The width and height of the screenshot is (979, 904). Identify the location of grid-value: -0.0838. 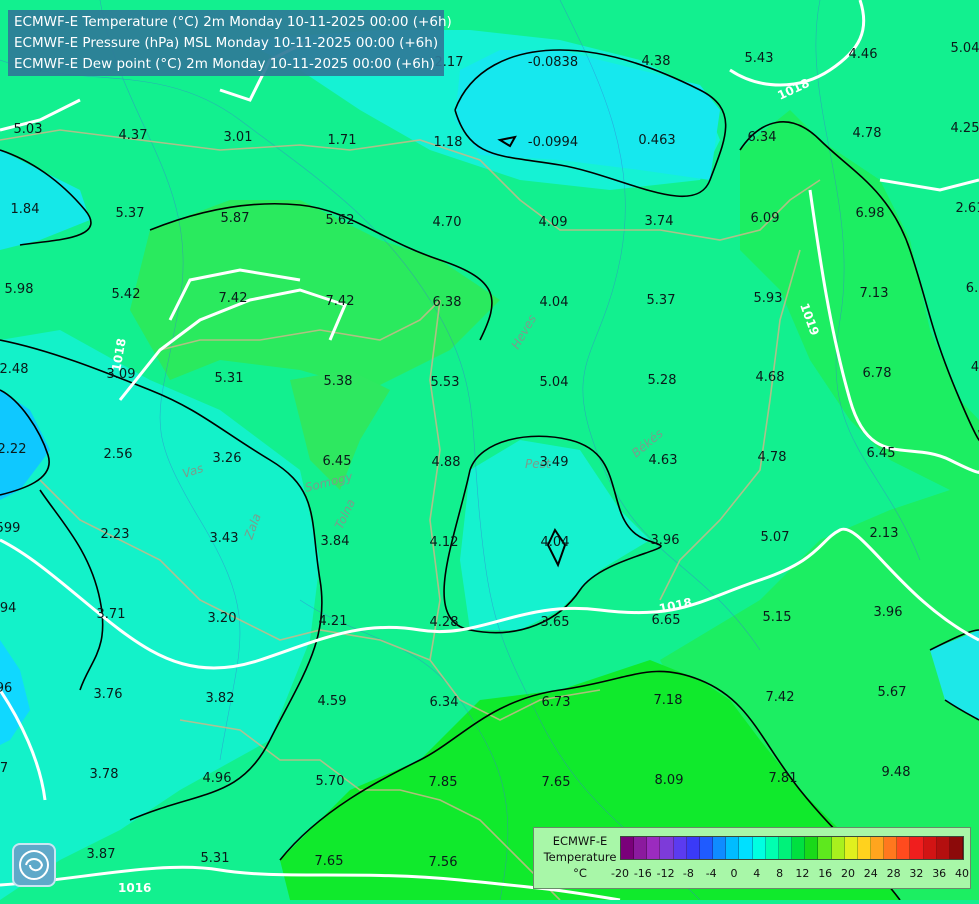
(553, 62).